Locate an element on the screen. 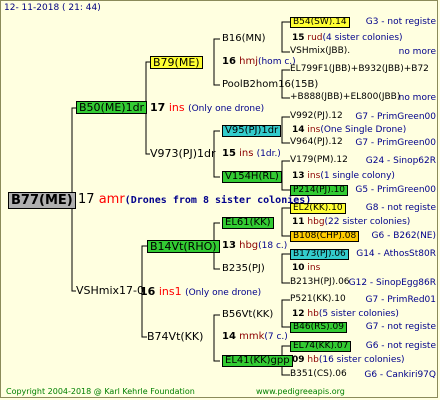 This screenshot has height=400, width=440. gen4-queen-14: B46(RS).09 is located at coordinates (318, 327).